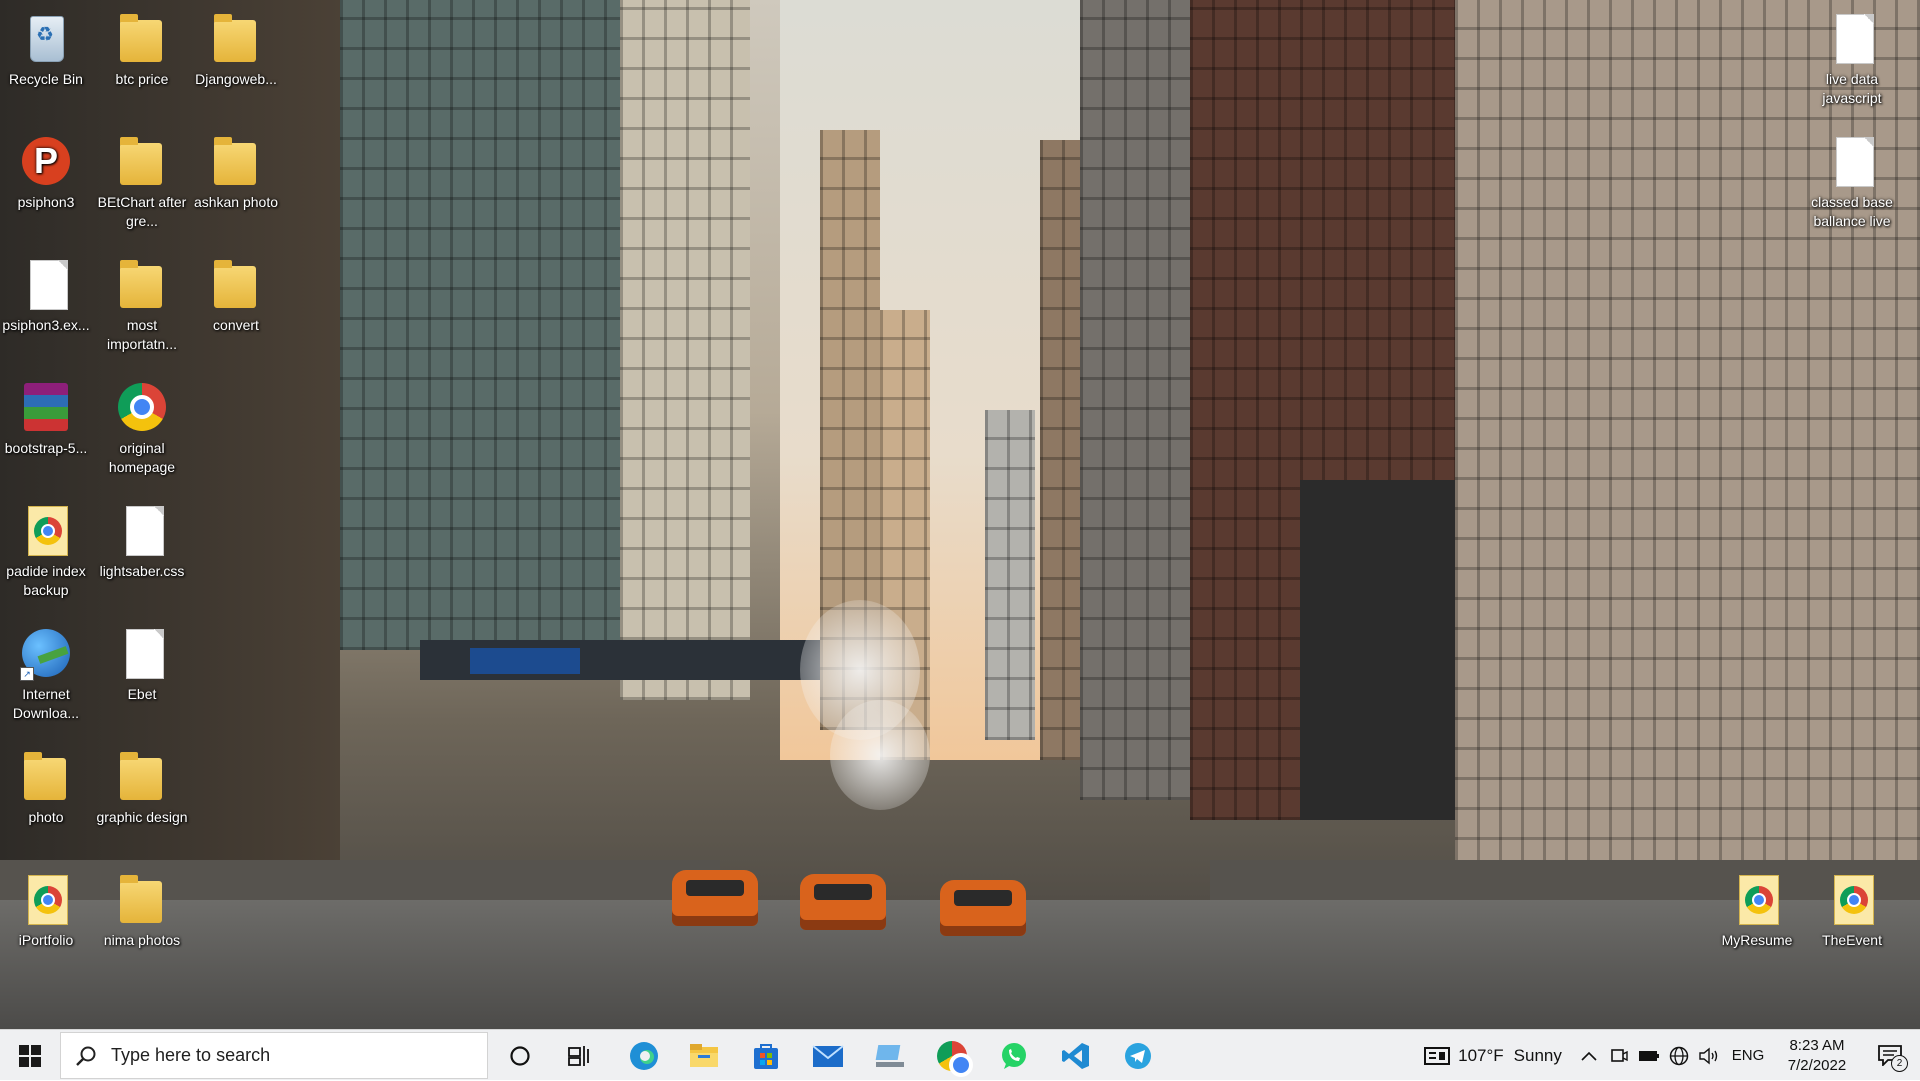 The width and height of the screenshot is (1920, 1081). I want to click on desktop-icon-myresume: MyResume, so click(1757, 907).